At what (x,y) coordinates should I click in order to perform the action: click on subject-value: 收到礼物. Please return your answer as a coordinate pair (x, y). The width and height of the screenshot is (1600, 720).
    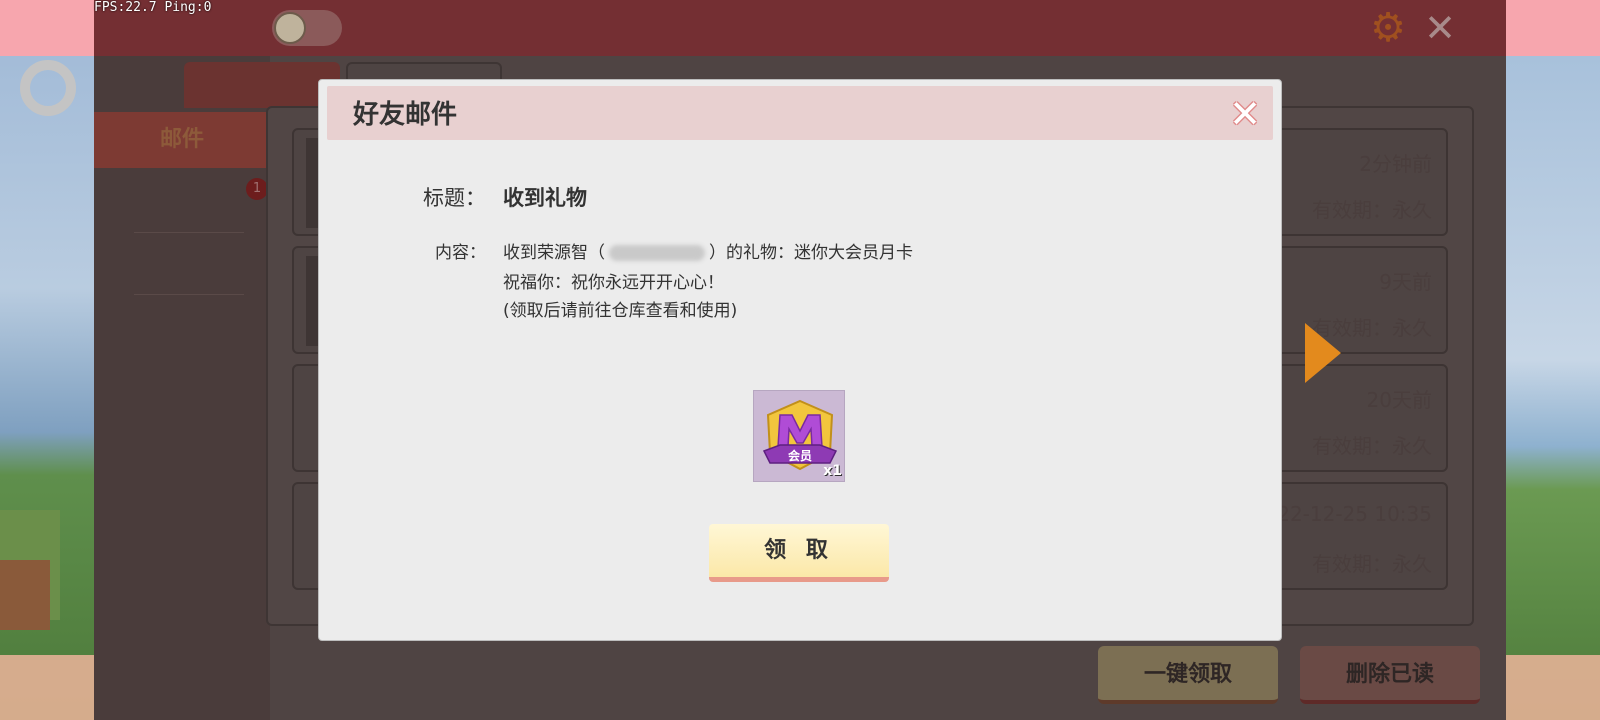
    Looking at the image, I should click on (545, 198).